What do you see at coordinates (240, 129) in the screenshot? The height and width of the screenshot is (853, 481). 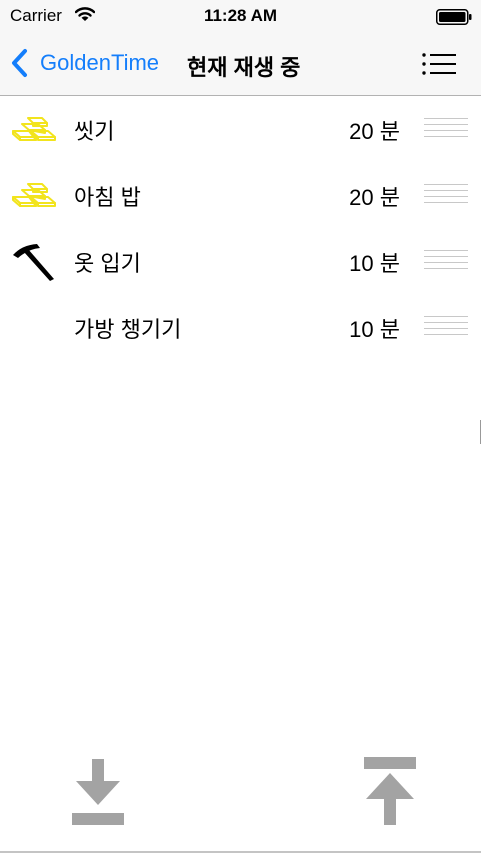 I see `task-row: 씻기 20 분` at bounding box center [240, 129].